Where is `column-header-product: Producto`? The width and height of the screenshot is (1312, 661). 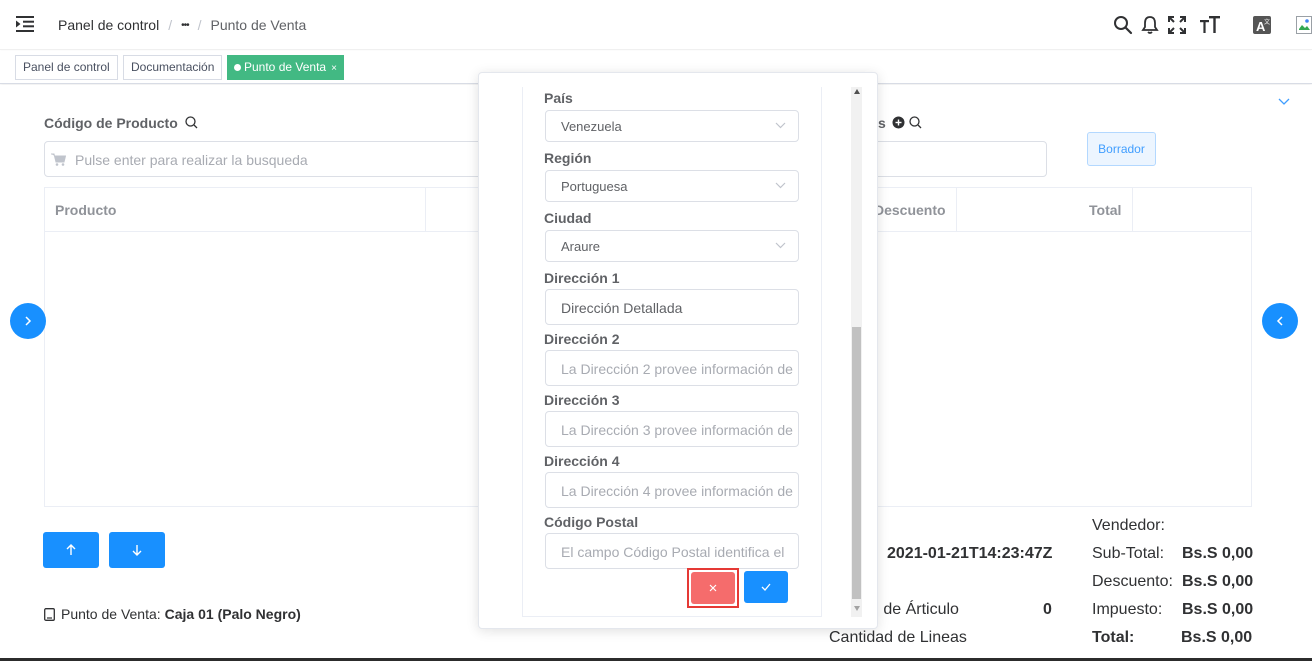 column-header-product: Producto is located at coordinates (86, 210).